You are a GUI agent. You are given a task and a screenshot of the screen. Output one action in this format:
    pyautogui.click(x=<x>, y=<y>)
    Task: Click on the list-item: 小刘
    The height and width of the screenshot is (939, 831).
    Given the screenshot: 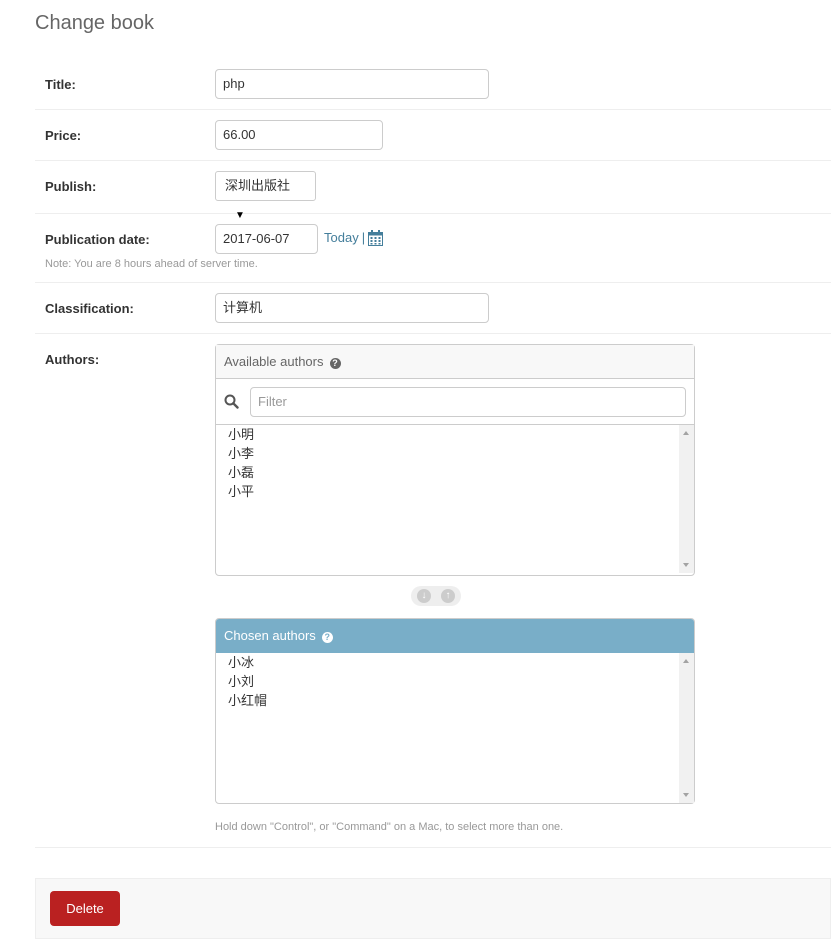 What is the action you would take?
    pyautogui.click(x=455, y=681)
    